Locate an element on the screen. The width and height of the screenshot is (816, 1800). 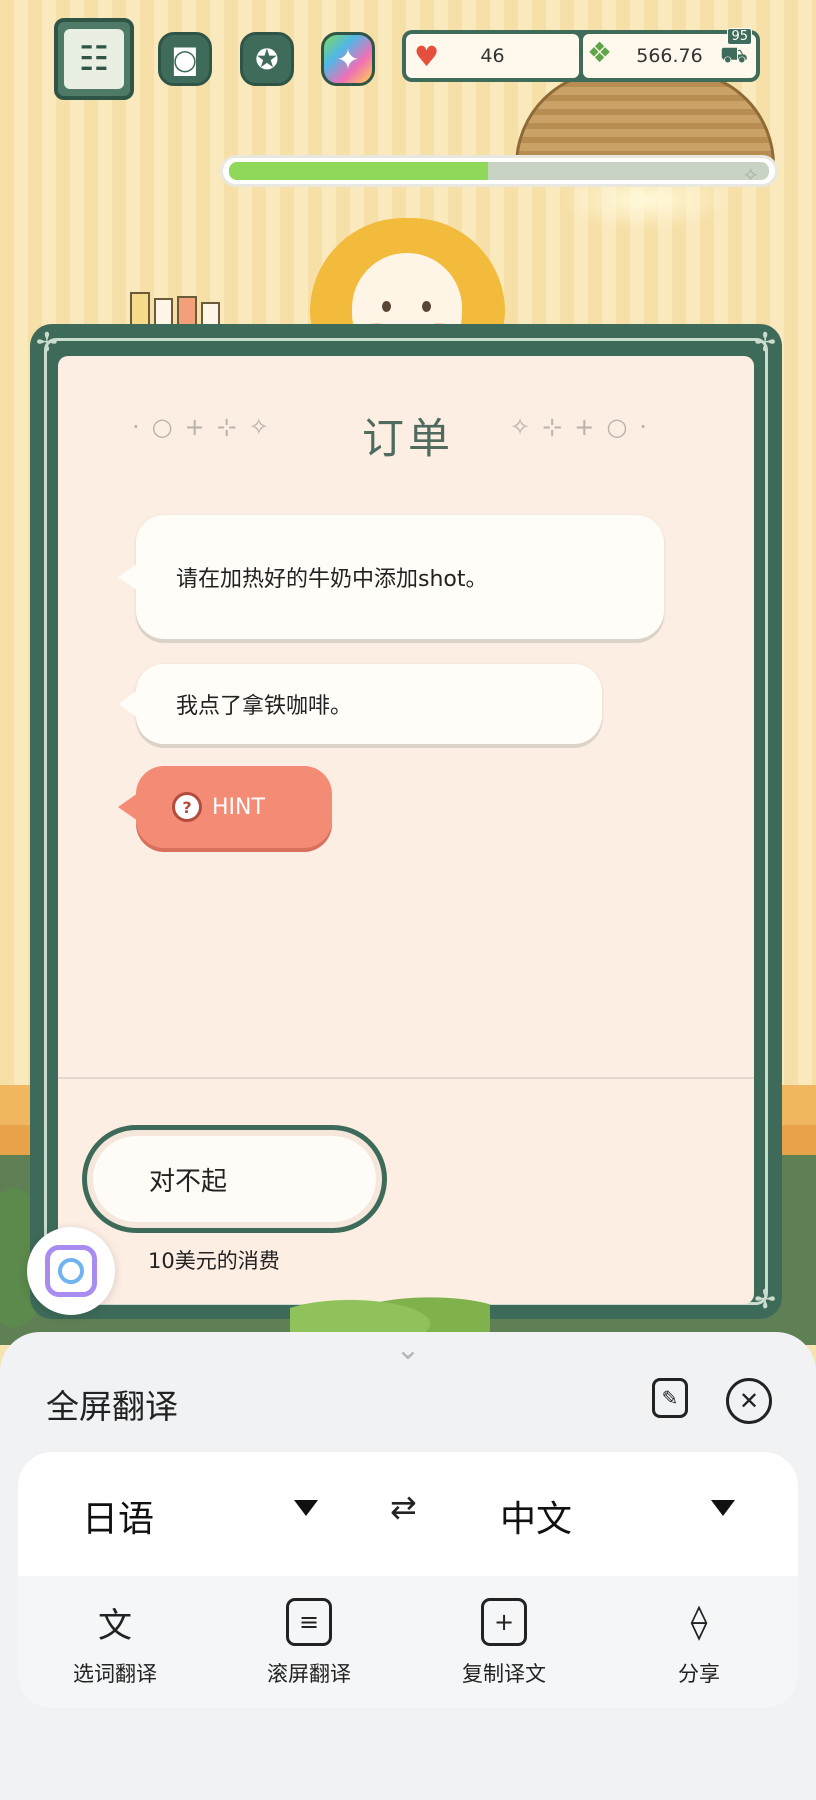
camera-button: ◙ is located at coordinates (185, 59).